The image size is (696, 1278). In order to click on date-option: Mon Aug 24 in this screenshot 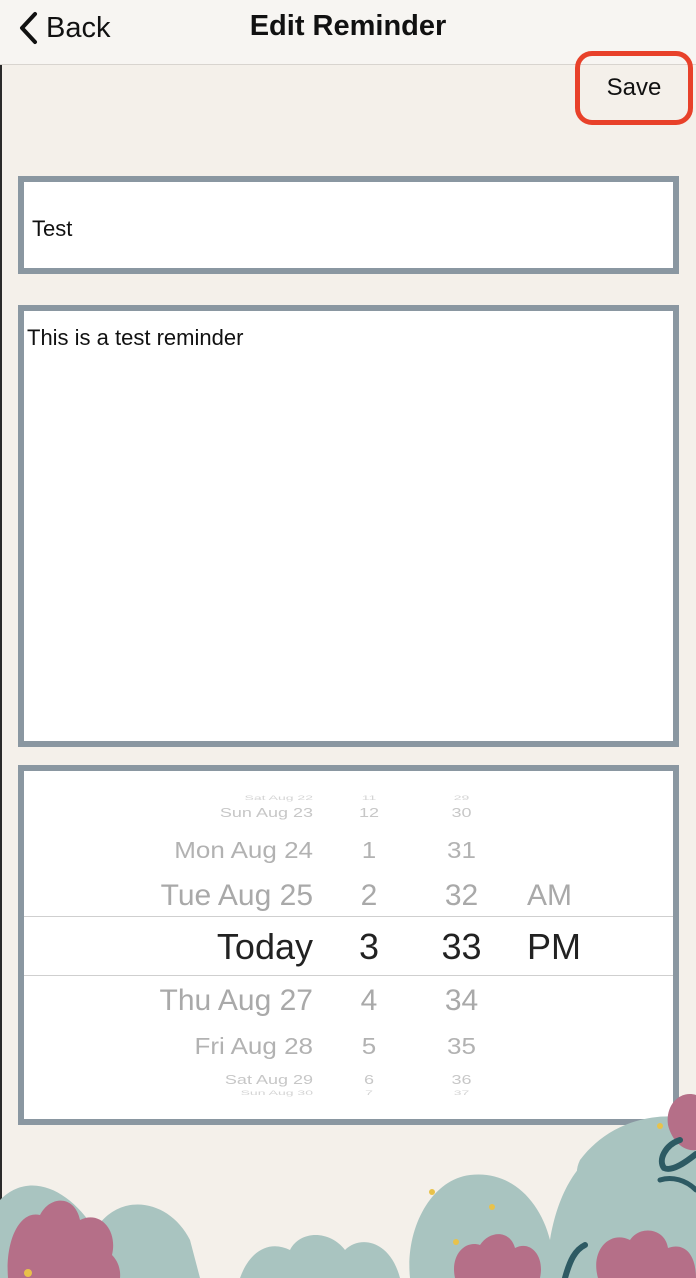, I will do `click(243, 850)`.